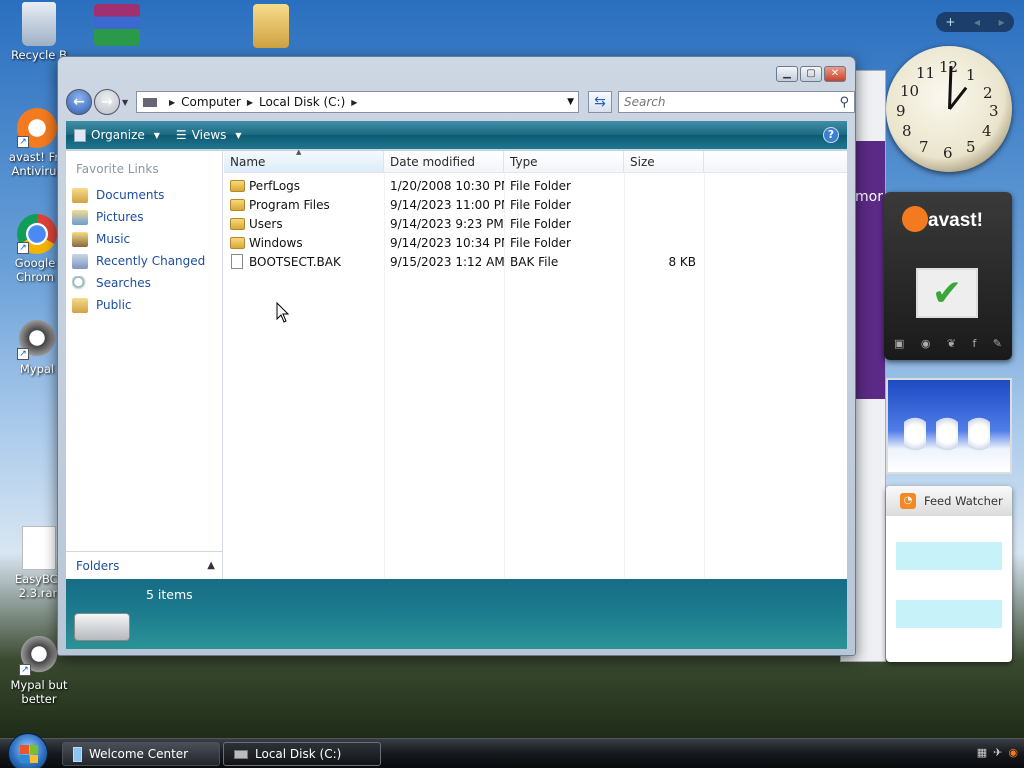 This screenshot has height=768, width=1024. Describe the element at coordinates (130, 195) in the screenshot. I see `favorite-link-label: Documents` at that location.